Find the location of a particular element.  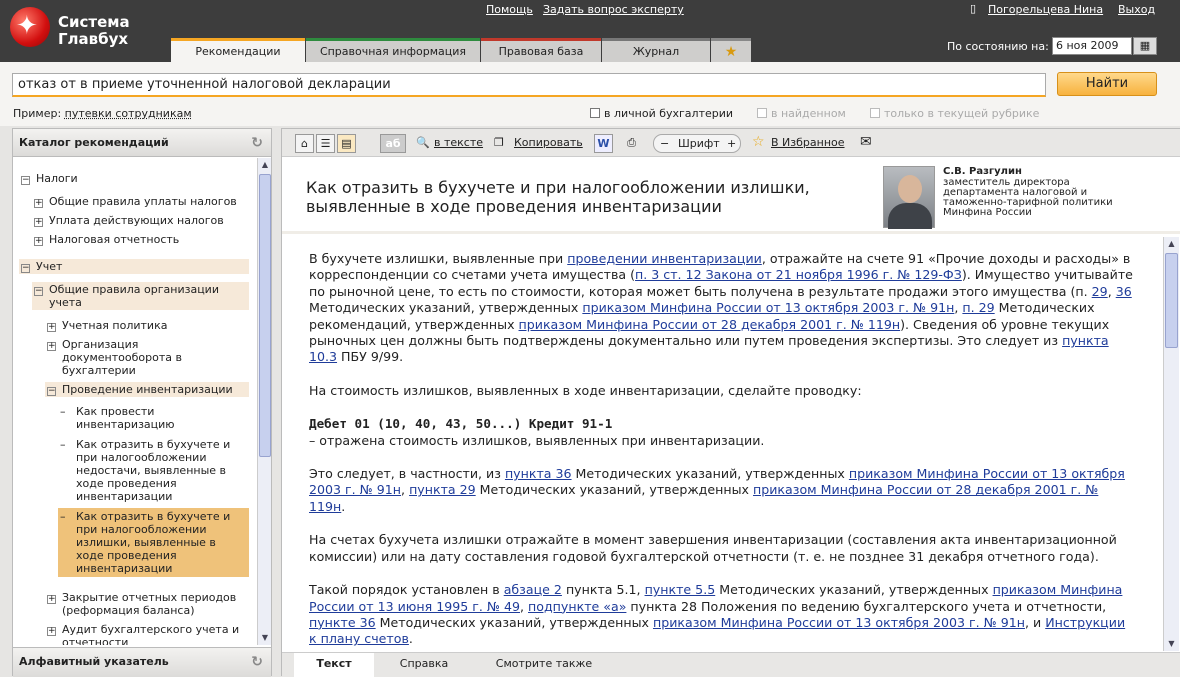

catalog-scrollbar: ▲ ▼ is located at coordinates (264, 401).